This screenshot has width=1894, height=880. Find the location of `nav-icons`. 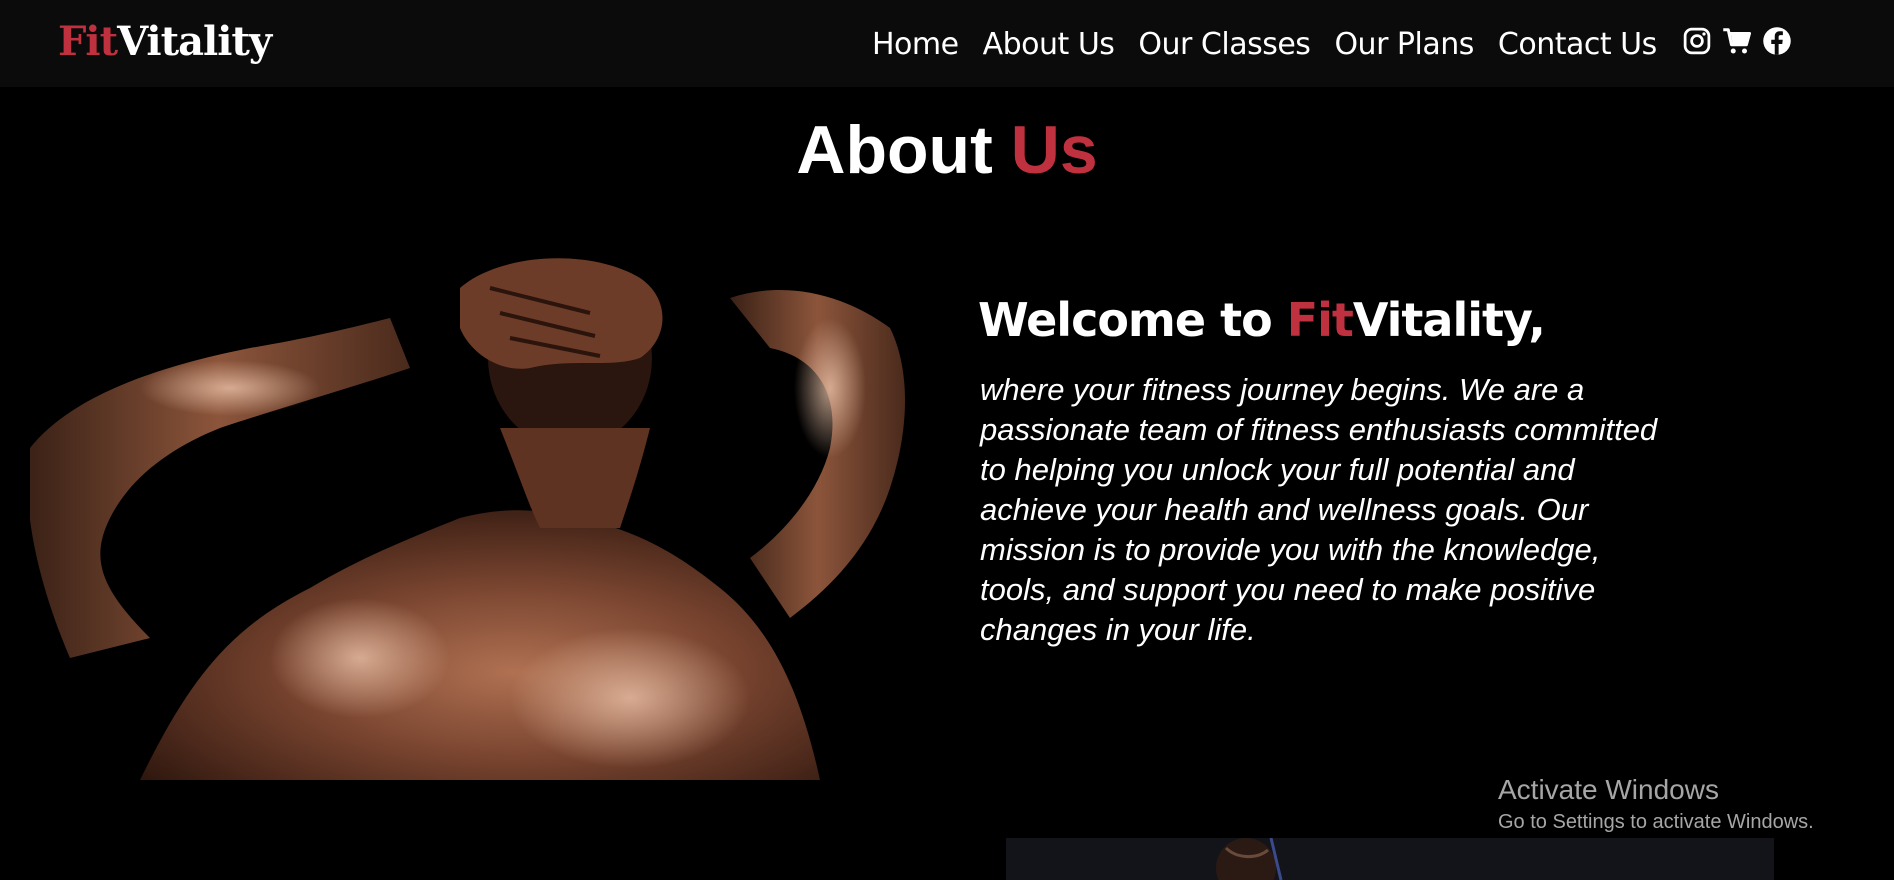

nav-icons is located at coordinates (1737, 41).